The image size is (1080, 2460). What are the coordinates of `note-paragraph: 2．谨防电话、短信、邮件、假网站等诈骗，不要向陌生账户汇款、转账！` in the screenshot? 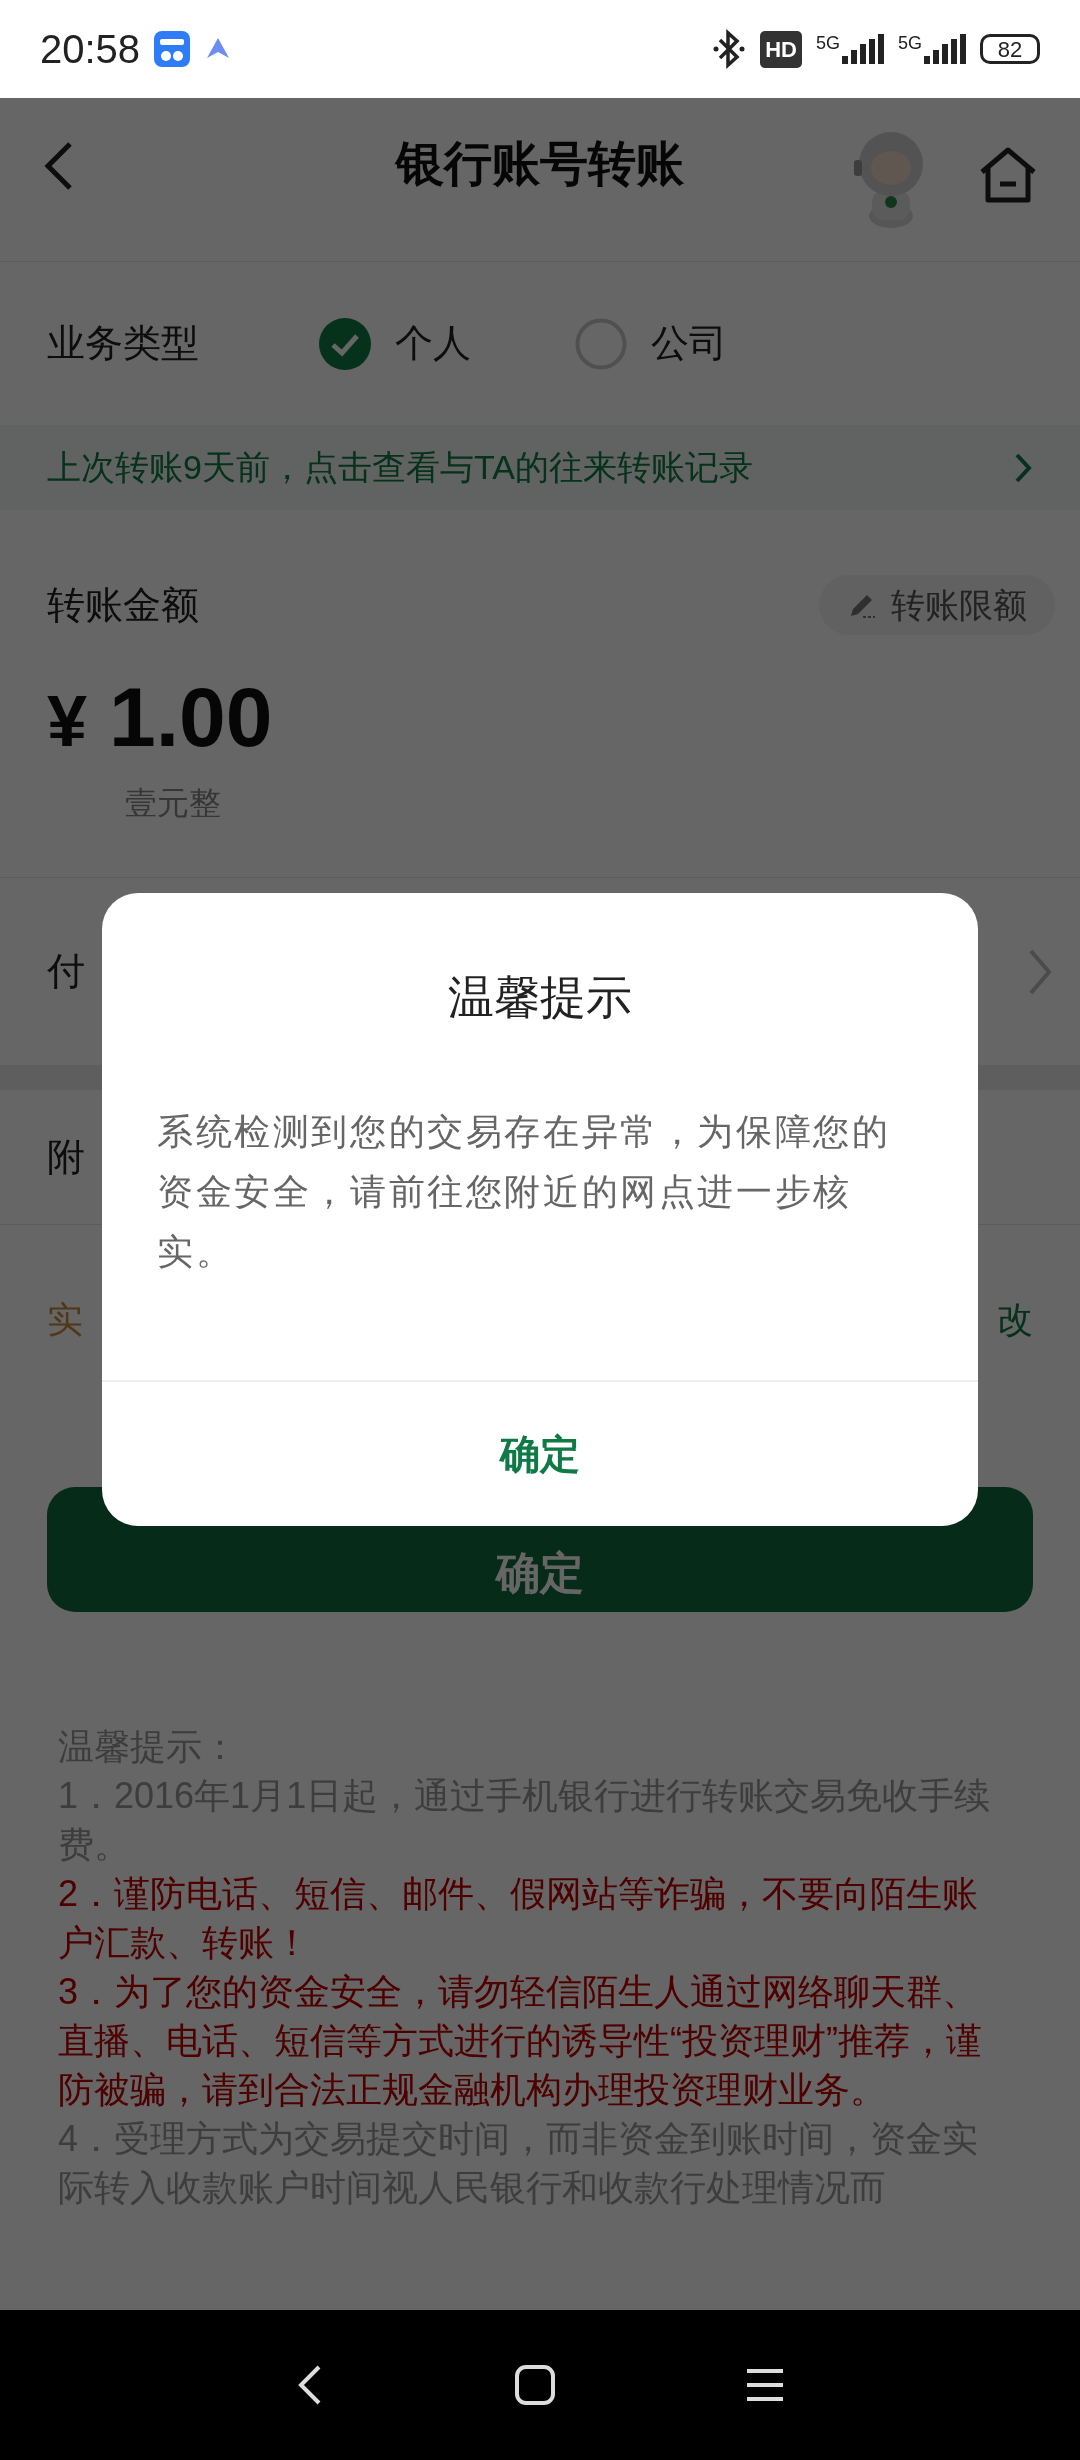 It's located at (519, 1918).